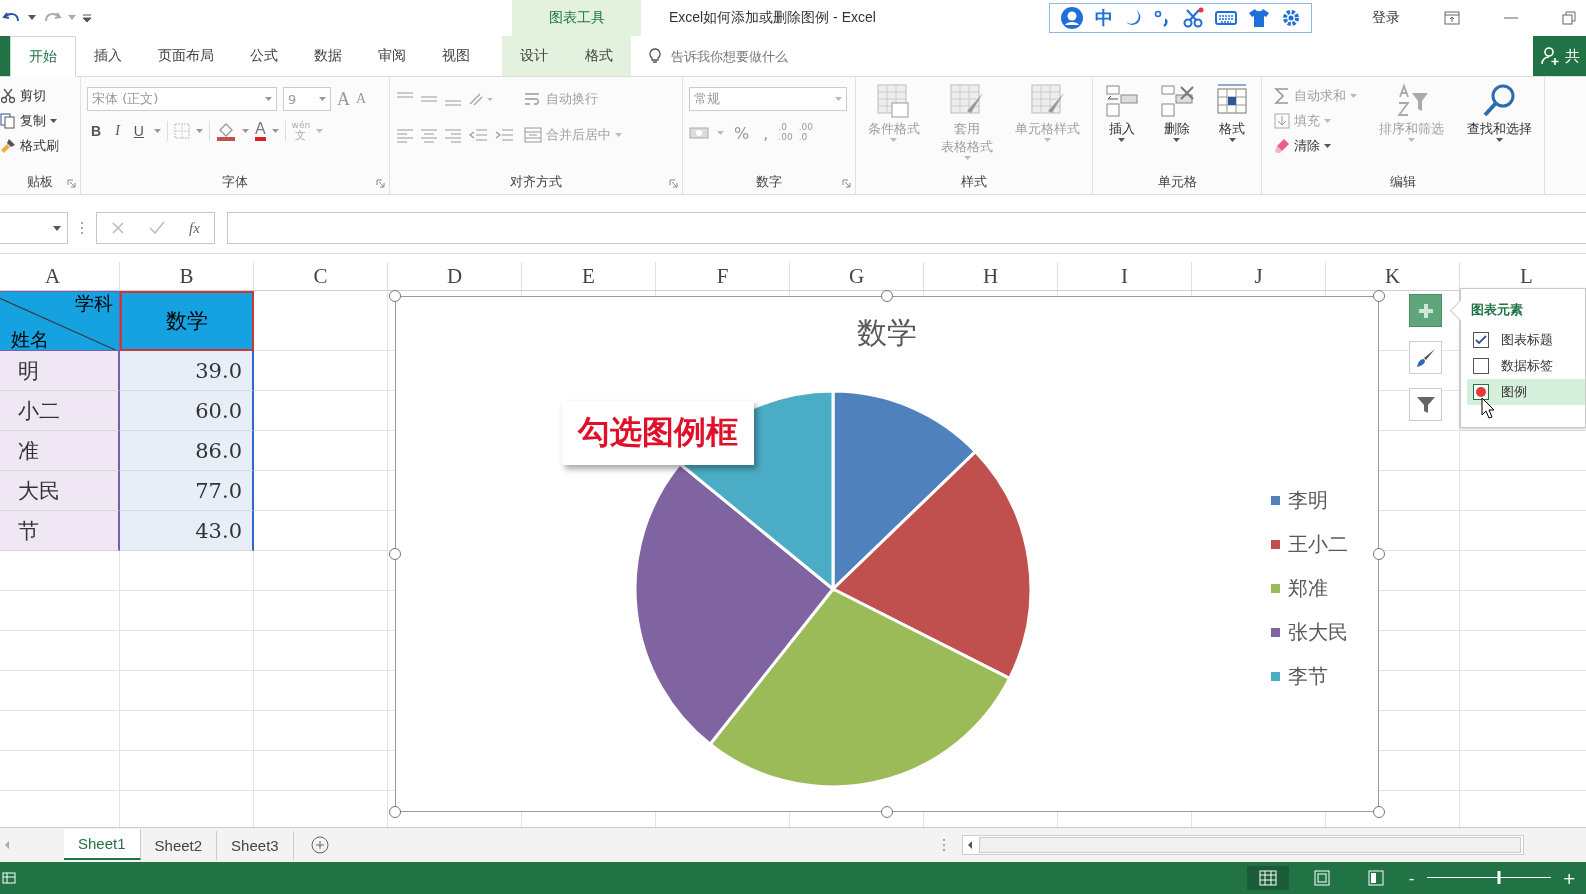 Image resolution: width=1586 pixels, height=894 pixels. I want to click on zoom-in-button: +, so click(1569, 878).